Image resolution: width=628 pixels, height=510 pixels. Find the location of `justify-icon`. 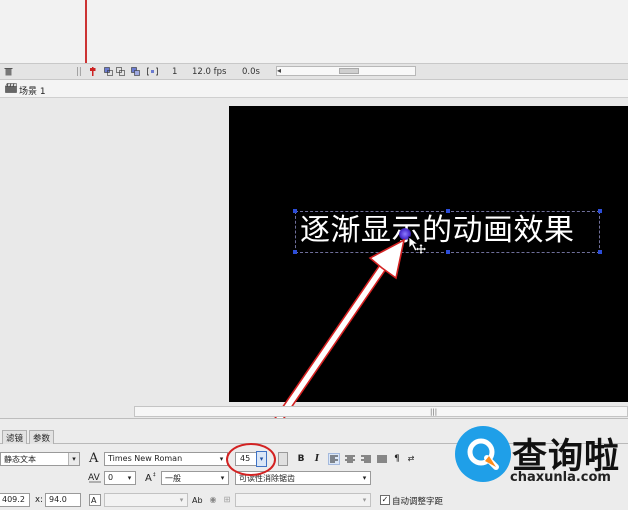

justify-icon is located at coordinates (382, 459).